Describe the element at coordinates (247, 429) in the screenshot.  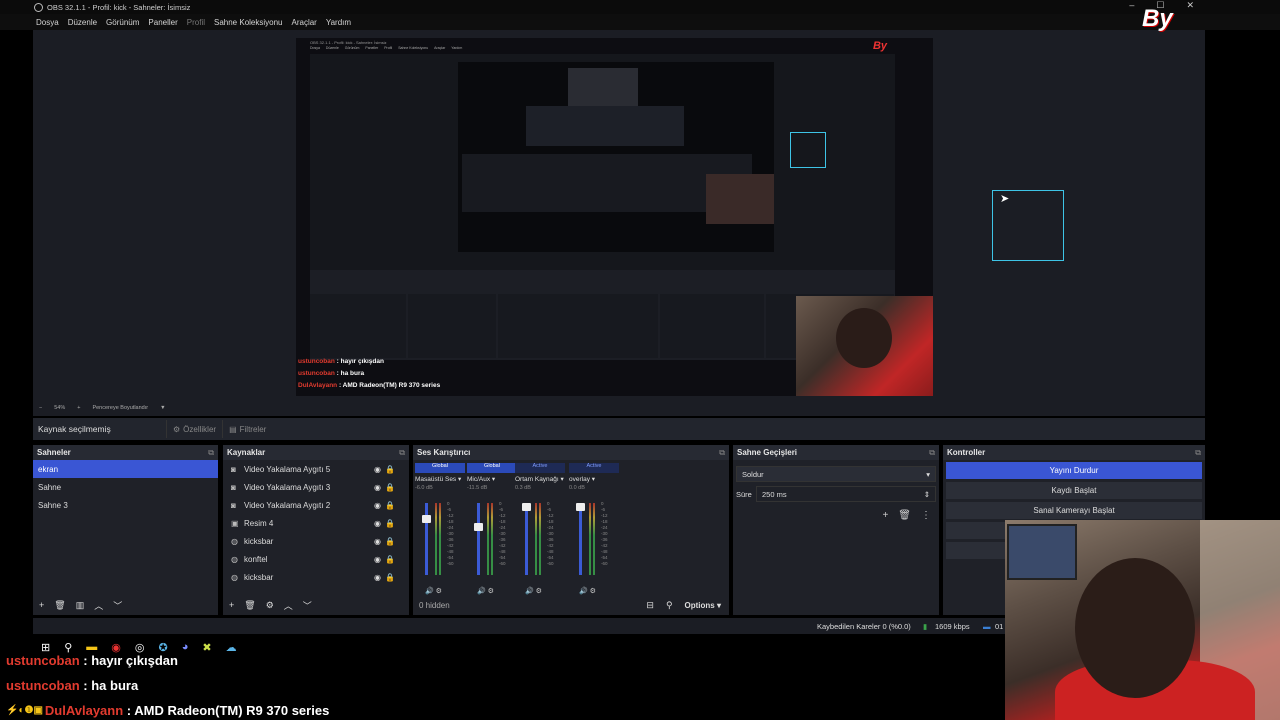
I see `filters-button: ▤ Filtreler` at that location.